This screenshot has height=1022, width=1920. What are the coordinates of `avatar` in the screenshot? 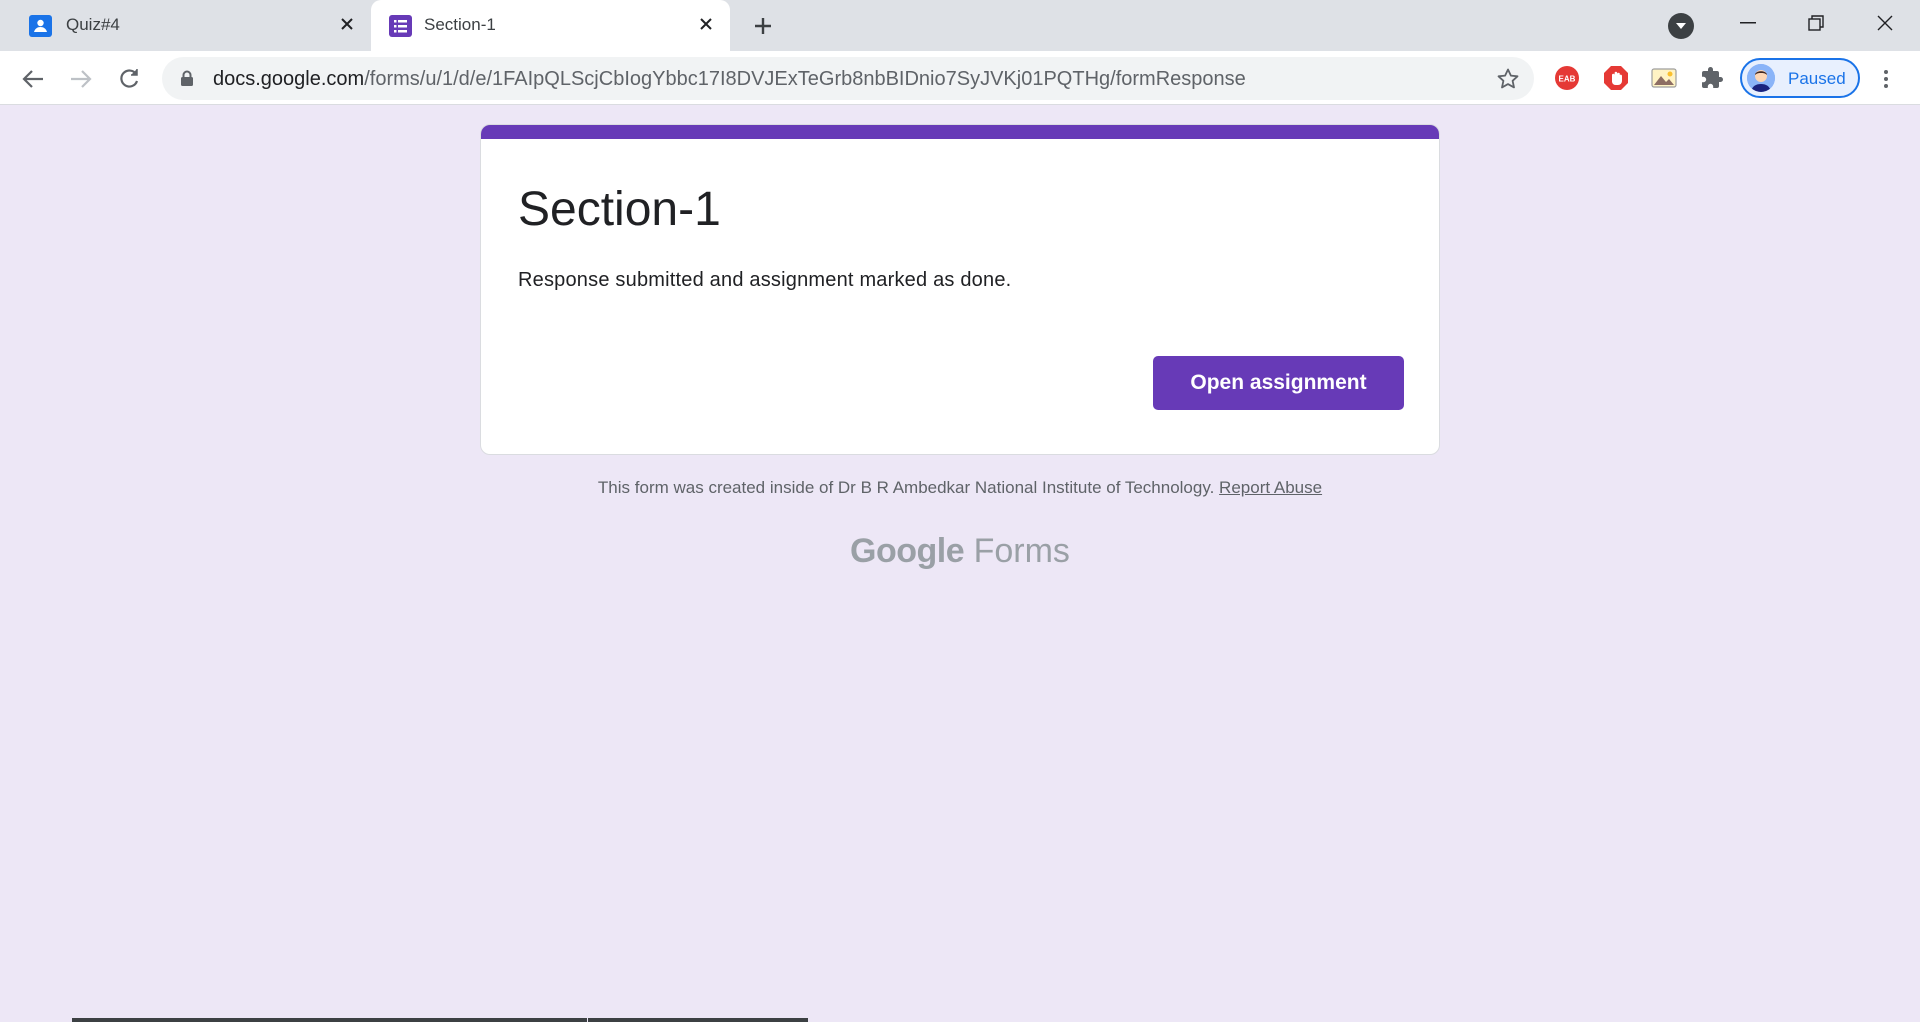 It's located at (1761, 78).